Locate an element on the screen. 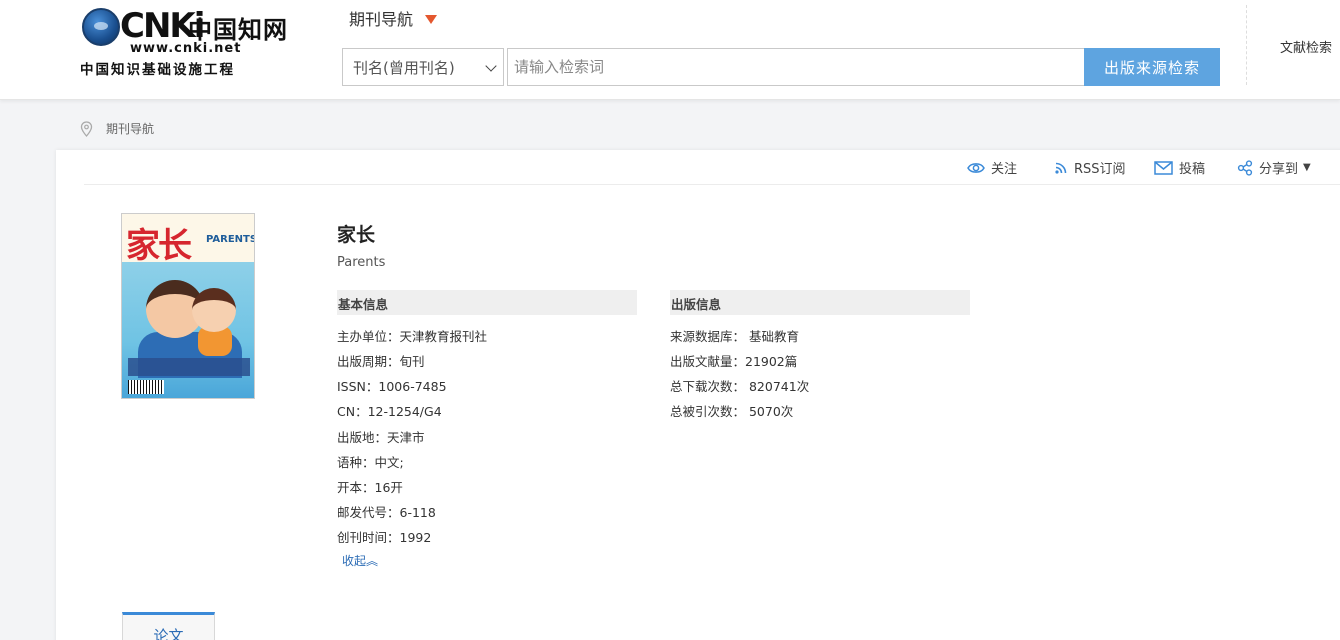  breadcrumb: 期刊导航 is located at coordinates (117, 128).